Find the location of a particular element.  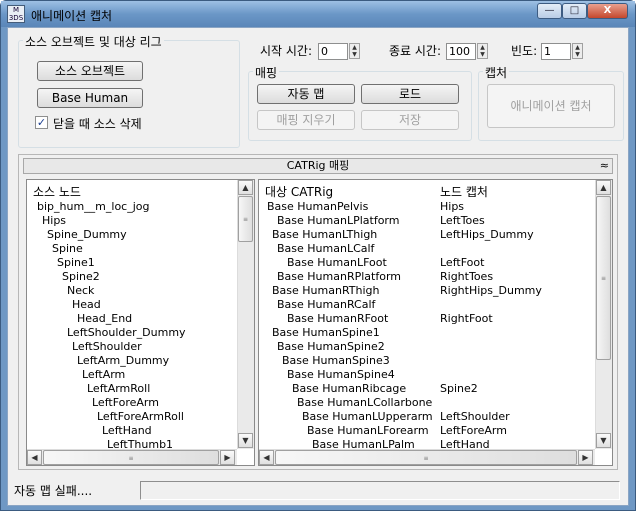

captured-node: RightFoot is located at coordinates (466, 318).